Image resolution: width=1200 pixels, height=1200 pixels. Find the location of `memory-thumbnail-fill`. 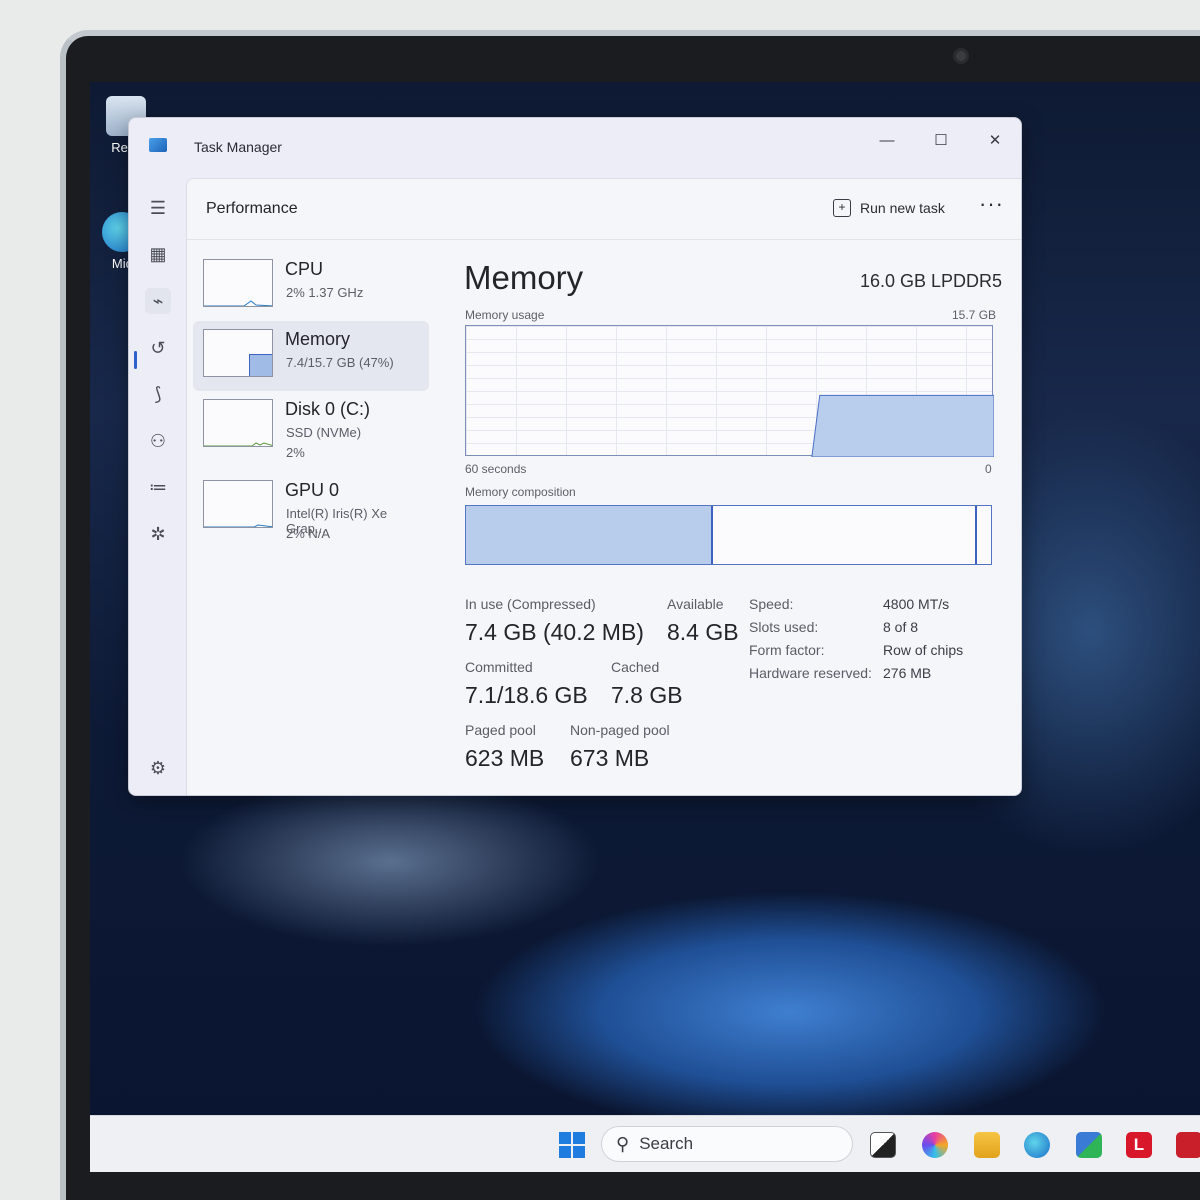

memory-thumbnail-fill is located at coordinates (260, 365).